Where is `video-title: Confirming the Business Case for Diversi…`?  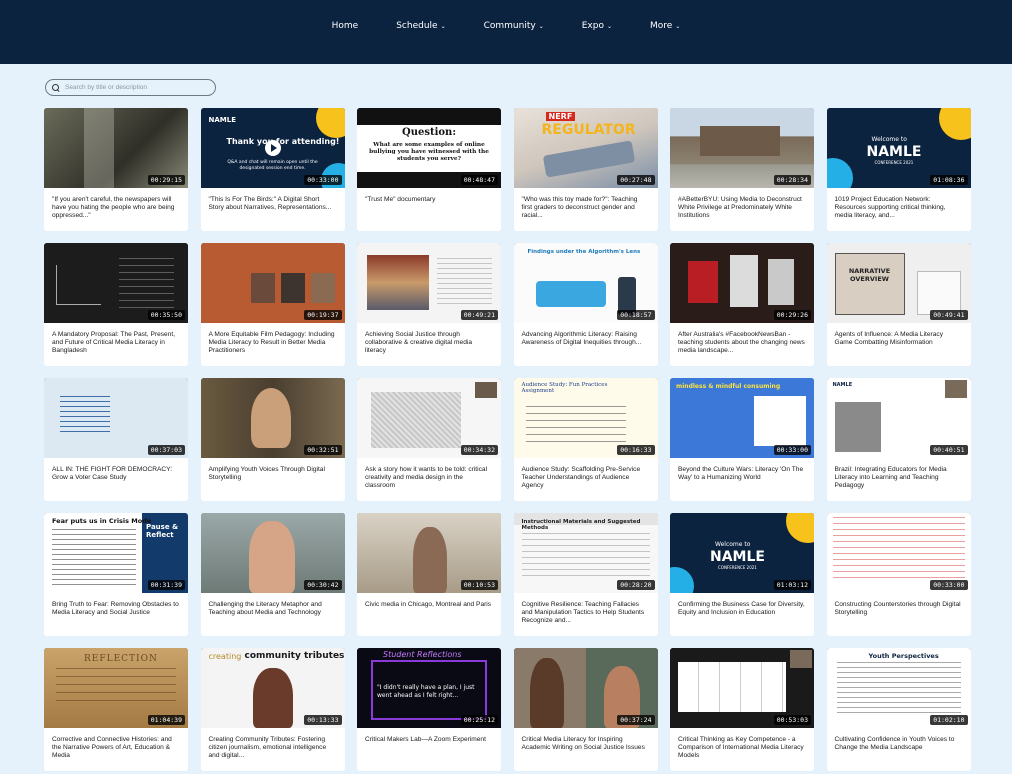
video-title: Confirming the Business Case for Diversi… is located at coordinates (742, 610).